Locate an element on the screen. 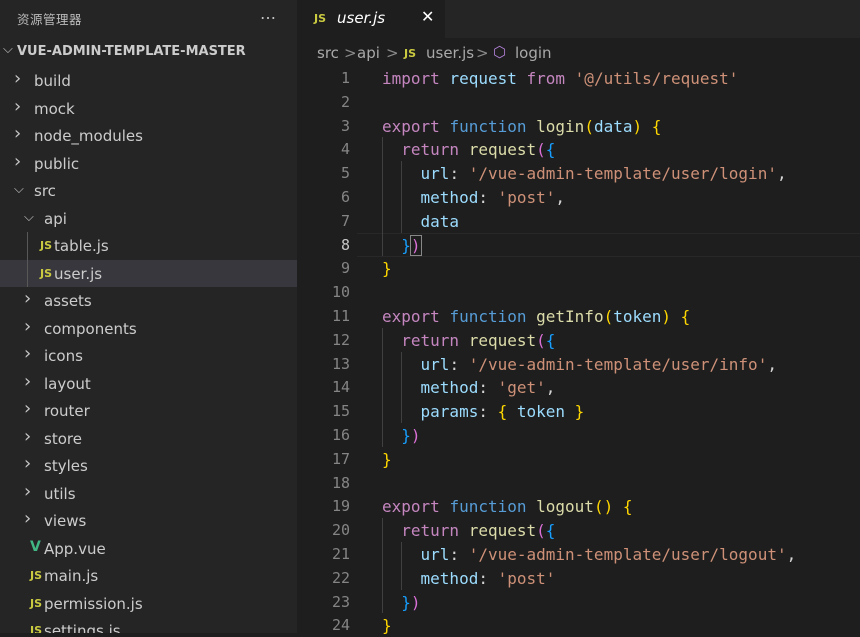  explorer-title: 资源管理器 is located at coordinates (50, 19).